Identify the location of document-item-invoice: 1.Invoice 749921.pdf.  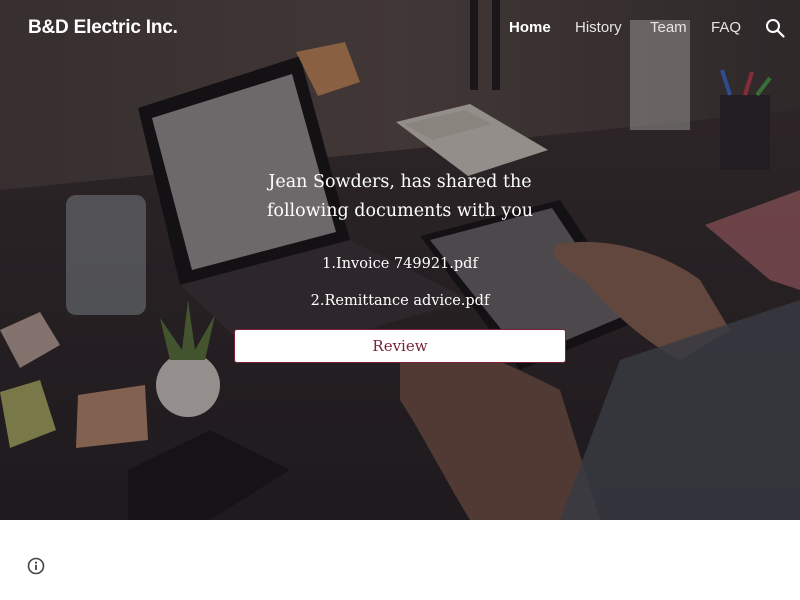
(400, 264).